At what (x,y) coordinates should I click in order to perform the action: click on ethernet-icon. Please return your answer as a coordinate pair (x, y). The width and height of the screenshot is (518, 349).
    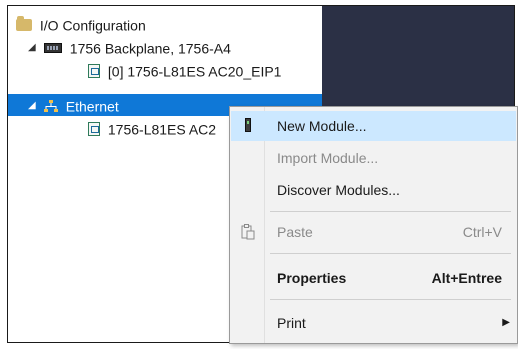
    Looking at the image, I should click on (50, 106).